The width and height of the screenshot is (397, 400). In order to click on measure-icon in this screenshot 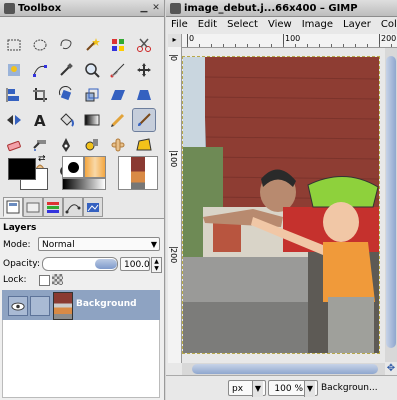, I will do `click(117, 70)`.